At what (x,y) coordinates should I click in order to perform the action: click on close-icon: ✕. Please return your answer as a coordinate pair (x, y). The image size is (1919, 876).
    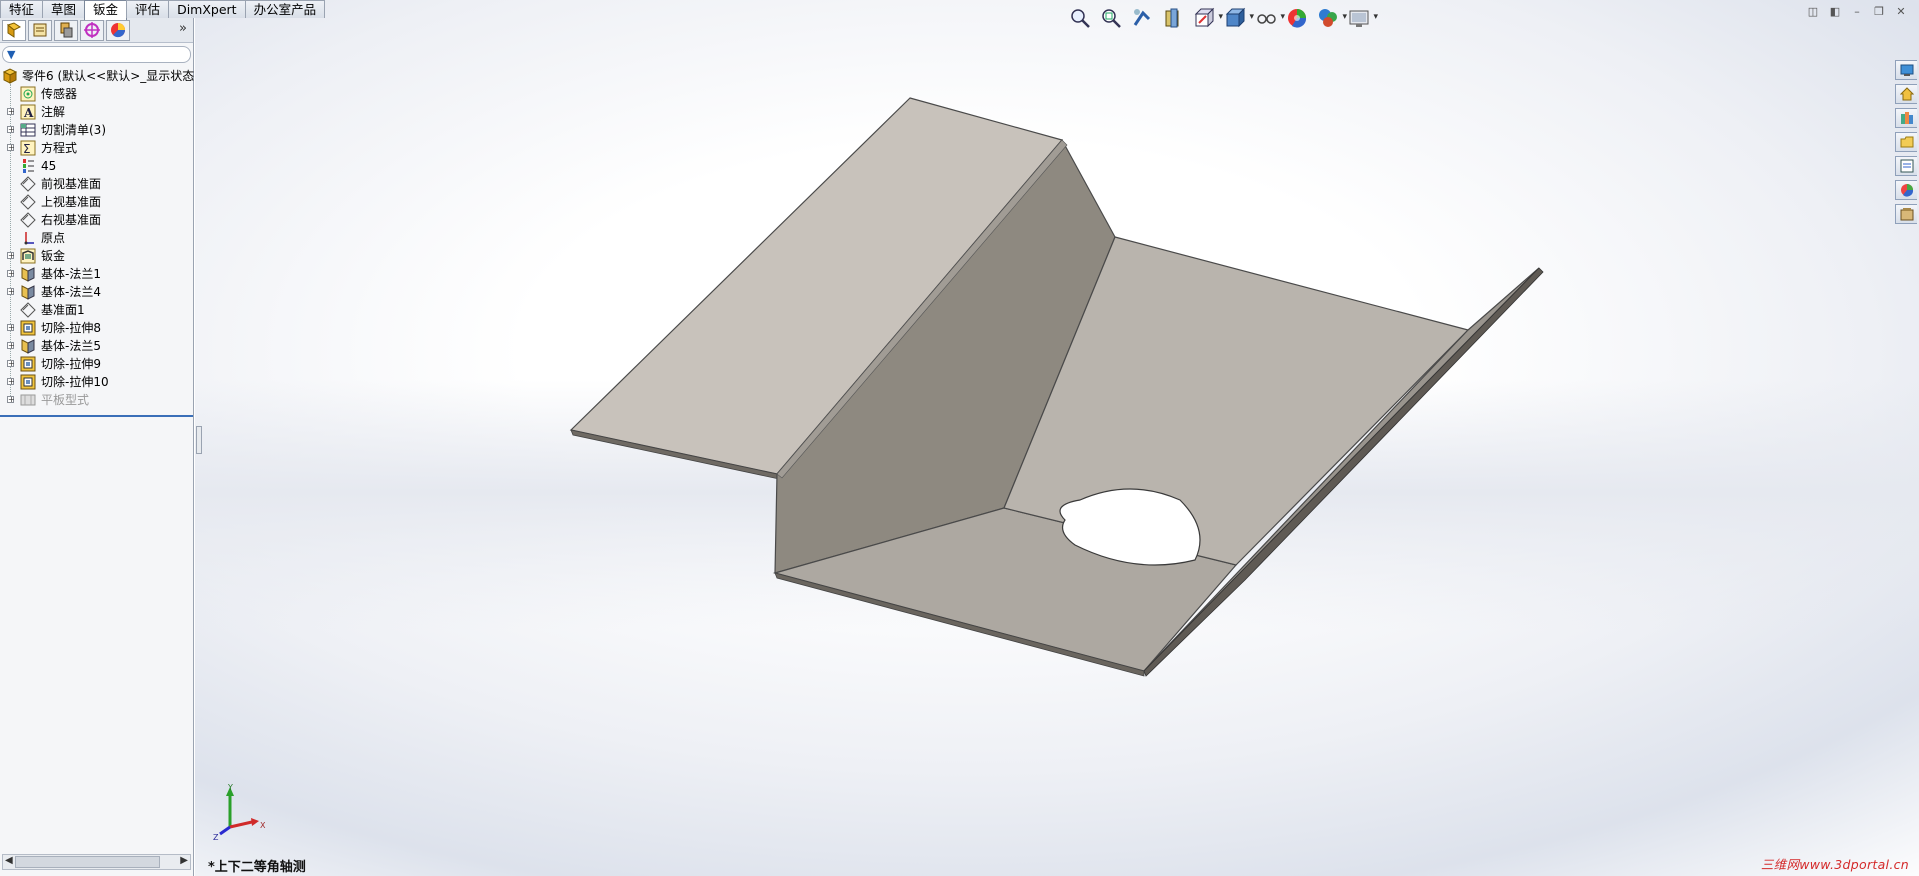
    Looking at the image, I should click on (1901, 12).